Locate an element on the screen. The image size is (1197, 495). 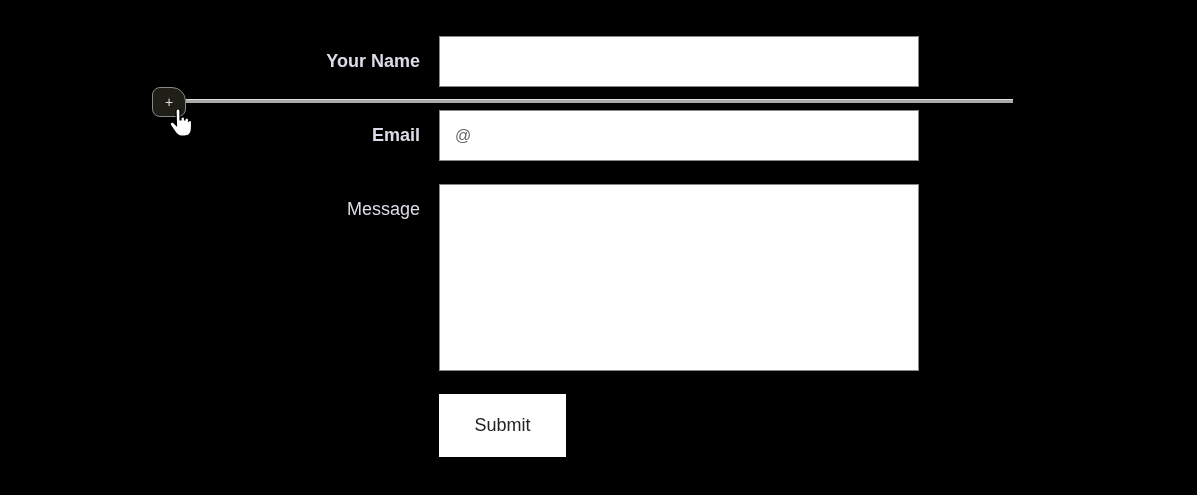
field-label: Email is located at coordinates (395, 135).